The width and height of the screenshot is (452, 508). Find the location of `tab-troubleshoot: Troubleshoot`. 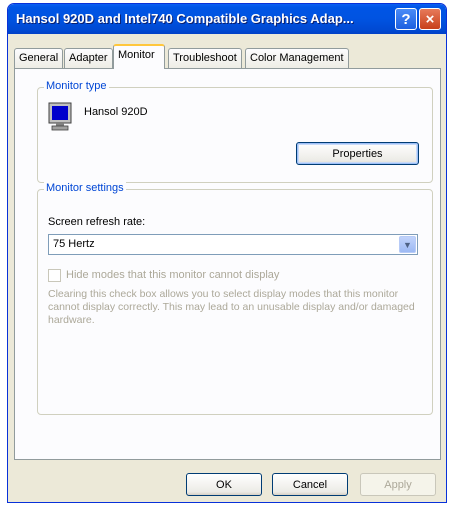

tab-troubleshoot: Troubleshoot is located at coordinates (205, 58).